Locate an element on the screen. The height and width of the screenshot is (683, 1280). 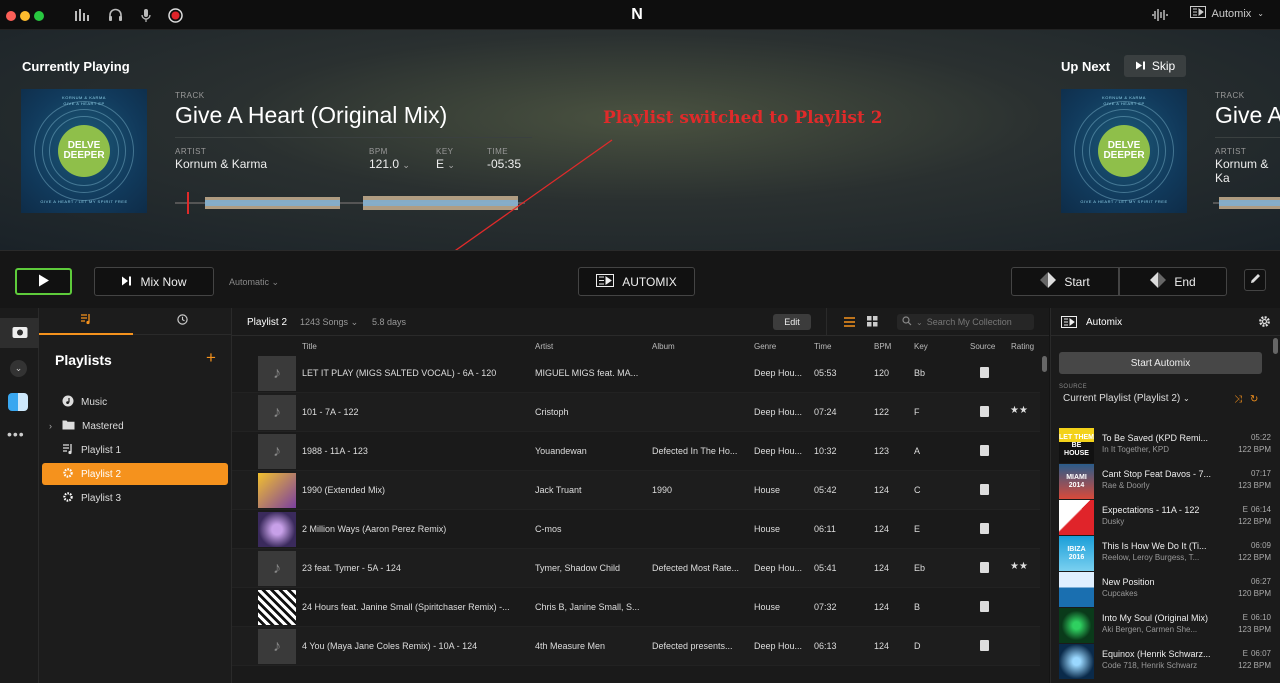
cell-artist: Tymer, Shadow Child is located at coordinates (578, 568).